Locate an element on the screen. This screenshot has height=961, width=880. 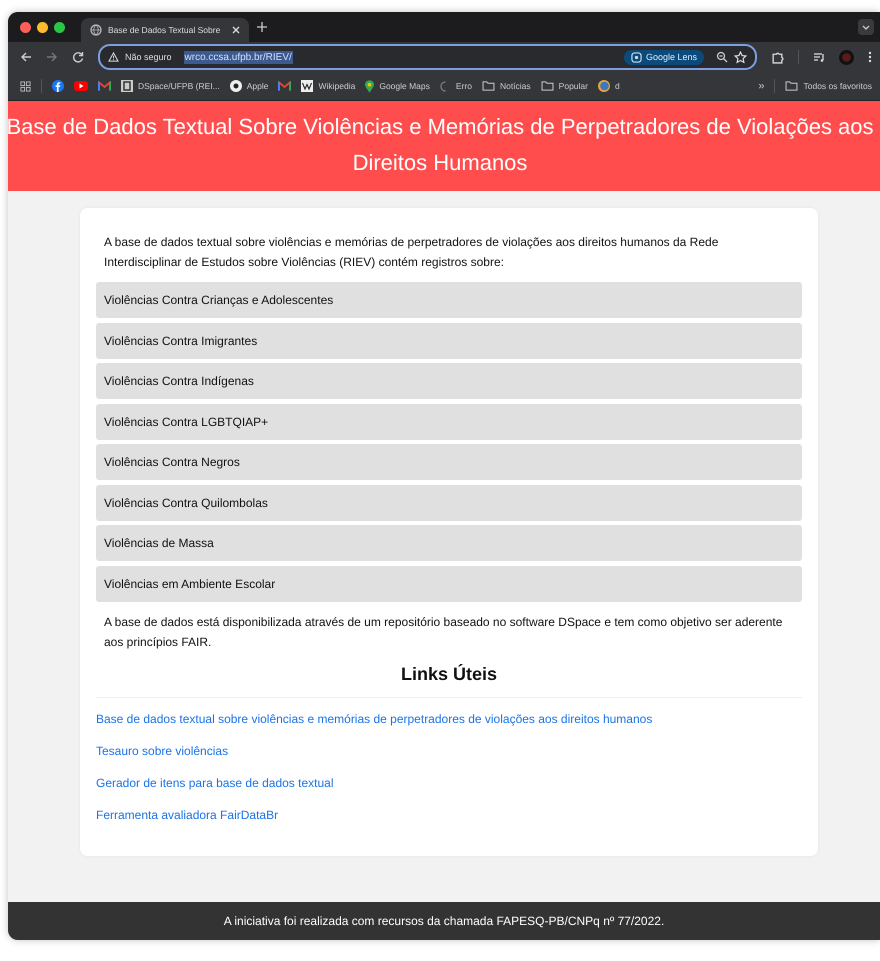
puzzle-icon is located at coordinates (777, 57).